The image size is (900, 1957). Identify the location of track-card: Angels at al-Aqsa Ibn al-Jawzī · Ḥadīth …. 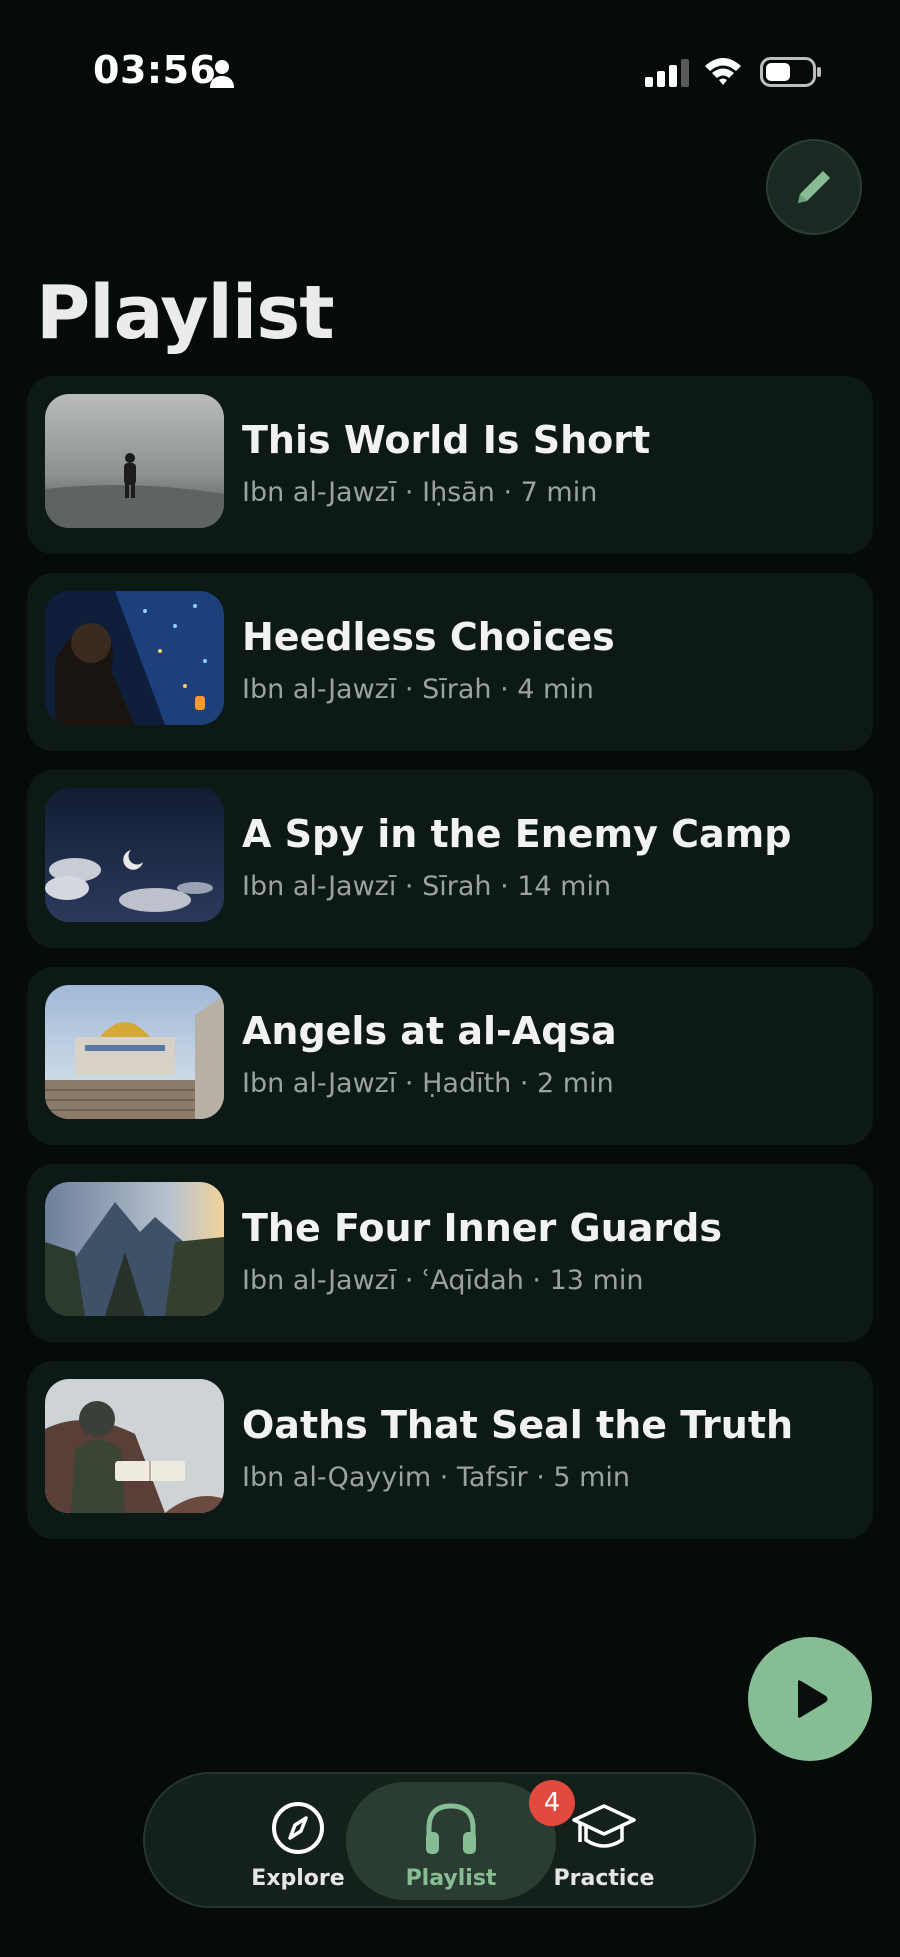
(450, 1056).